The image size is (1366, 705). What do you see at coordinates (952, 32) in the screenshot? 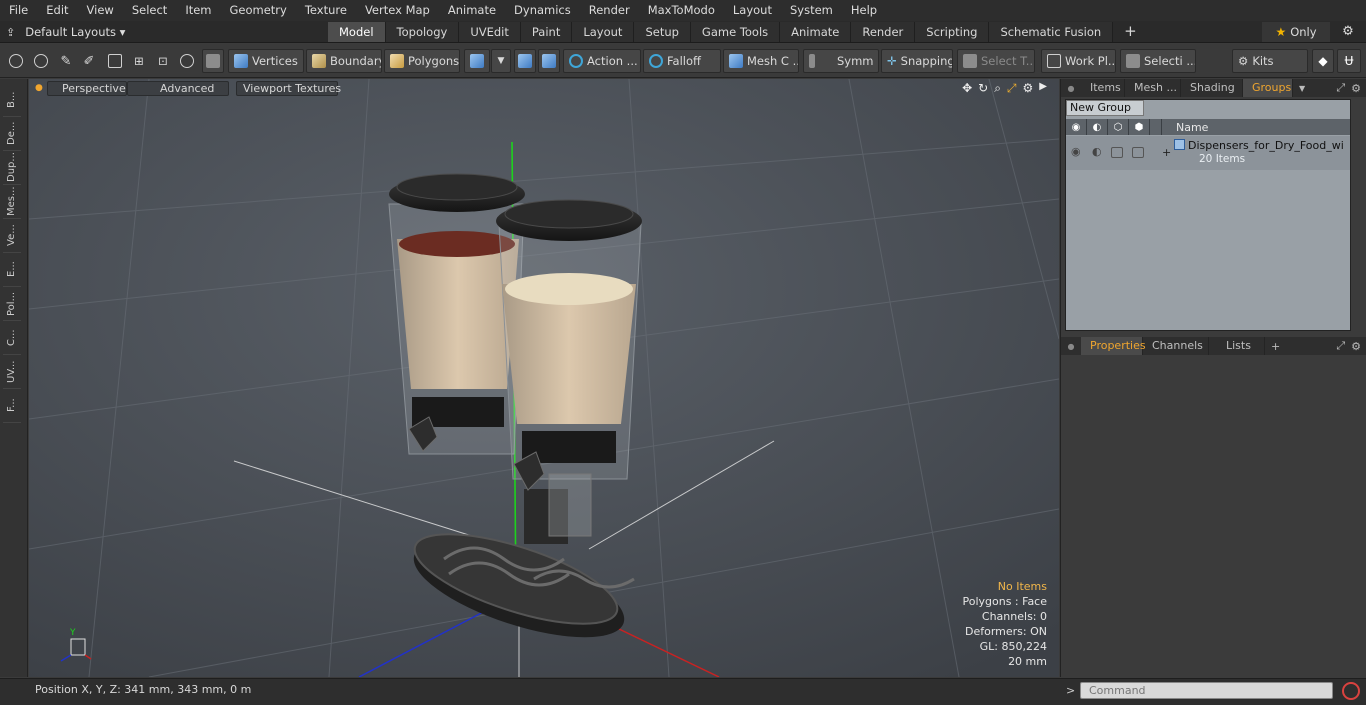
I see `tab-scripting: Scripting` at bounding box center [952, 32].